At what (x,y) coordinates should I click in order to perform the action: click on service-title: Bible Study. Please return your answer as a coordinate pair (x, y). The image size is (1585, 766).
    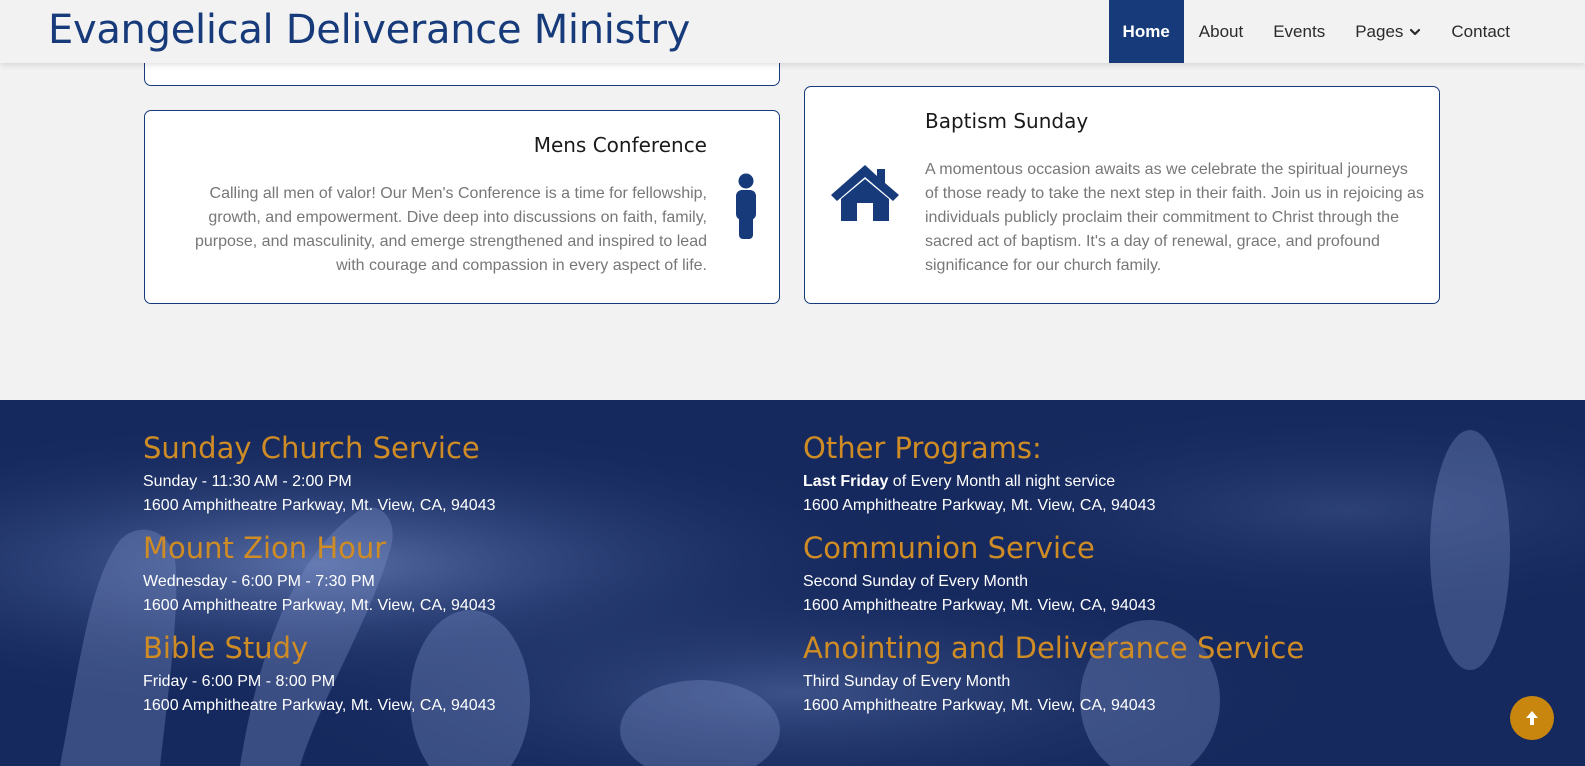
    Looking at the image, I should click on (226, 648).